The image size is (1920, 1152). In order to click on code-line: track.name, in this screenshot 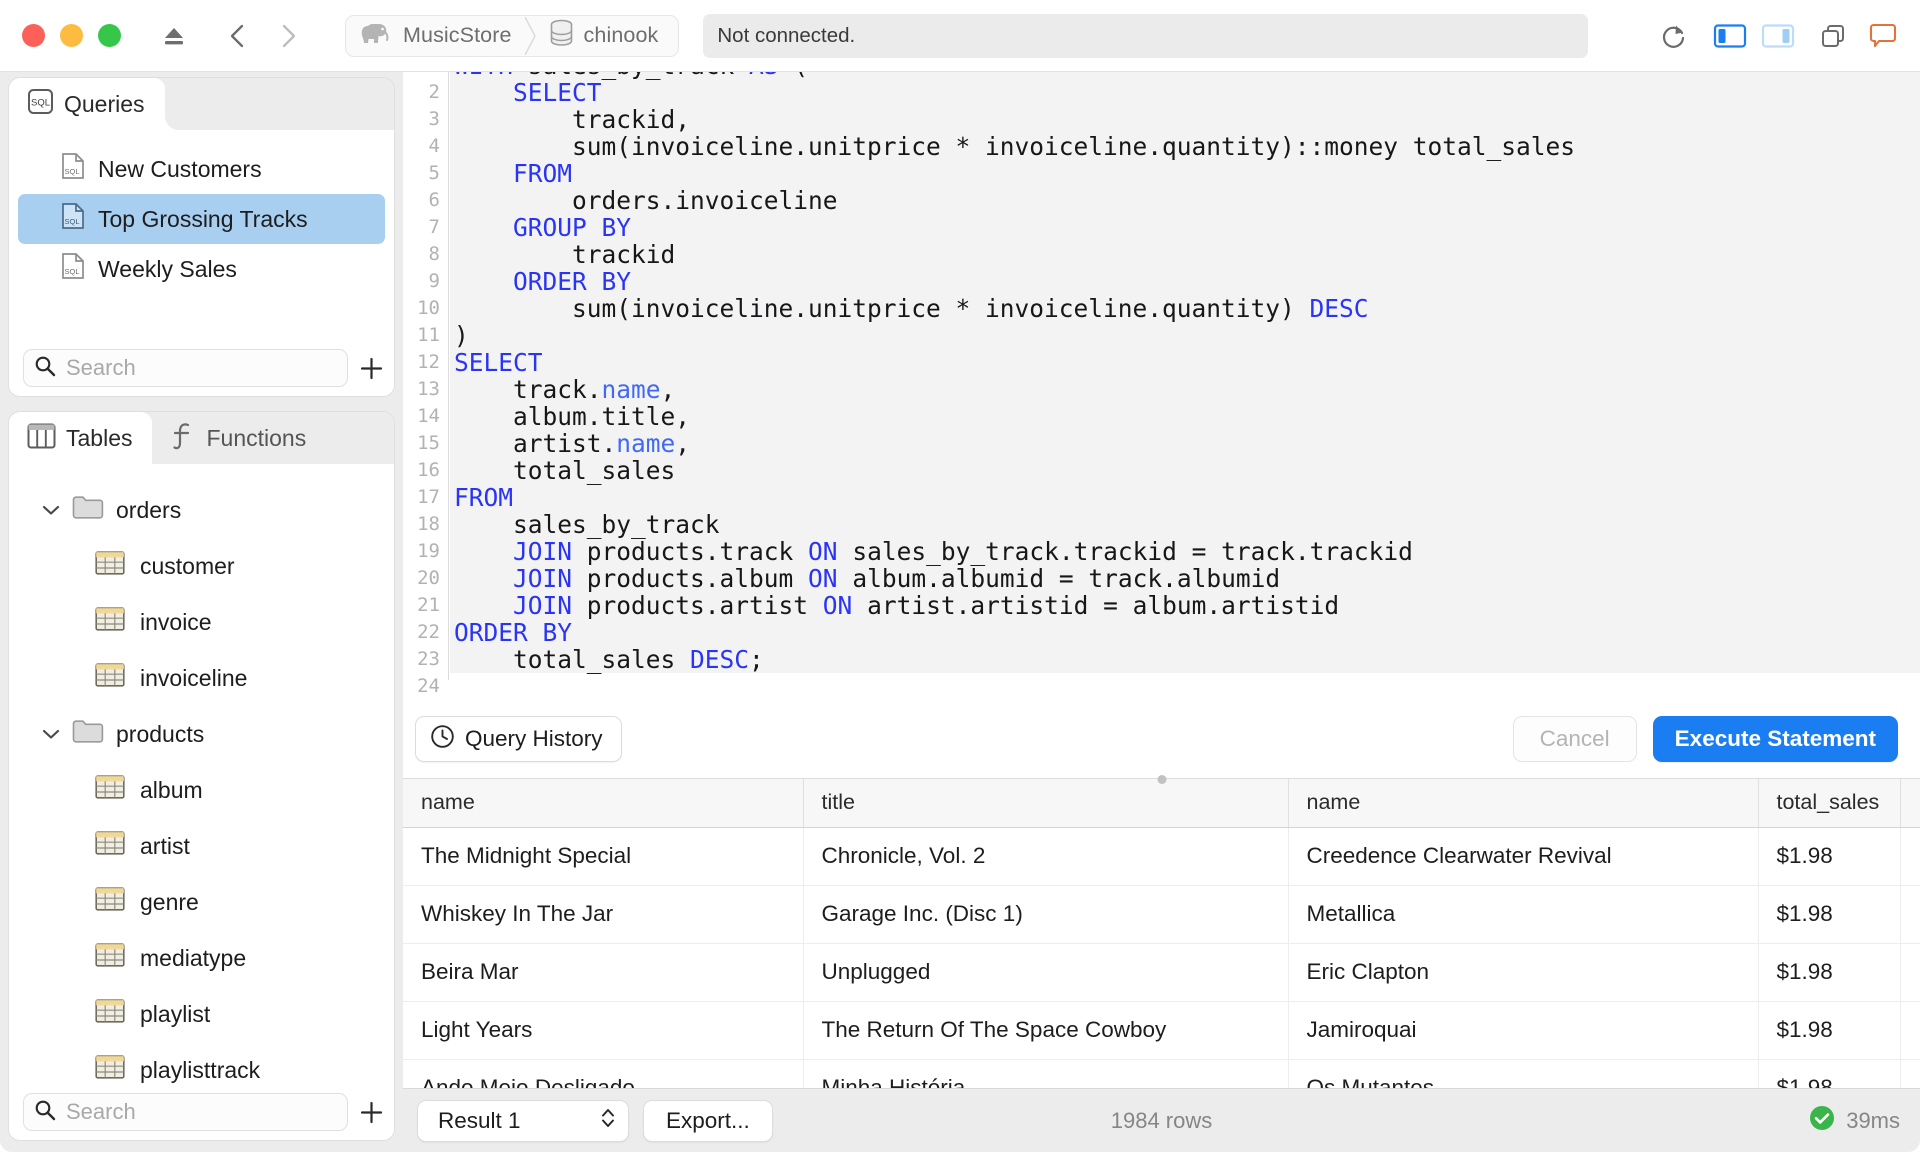, I will do `click(1185, 389)`.